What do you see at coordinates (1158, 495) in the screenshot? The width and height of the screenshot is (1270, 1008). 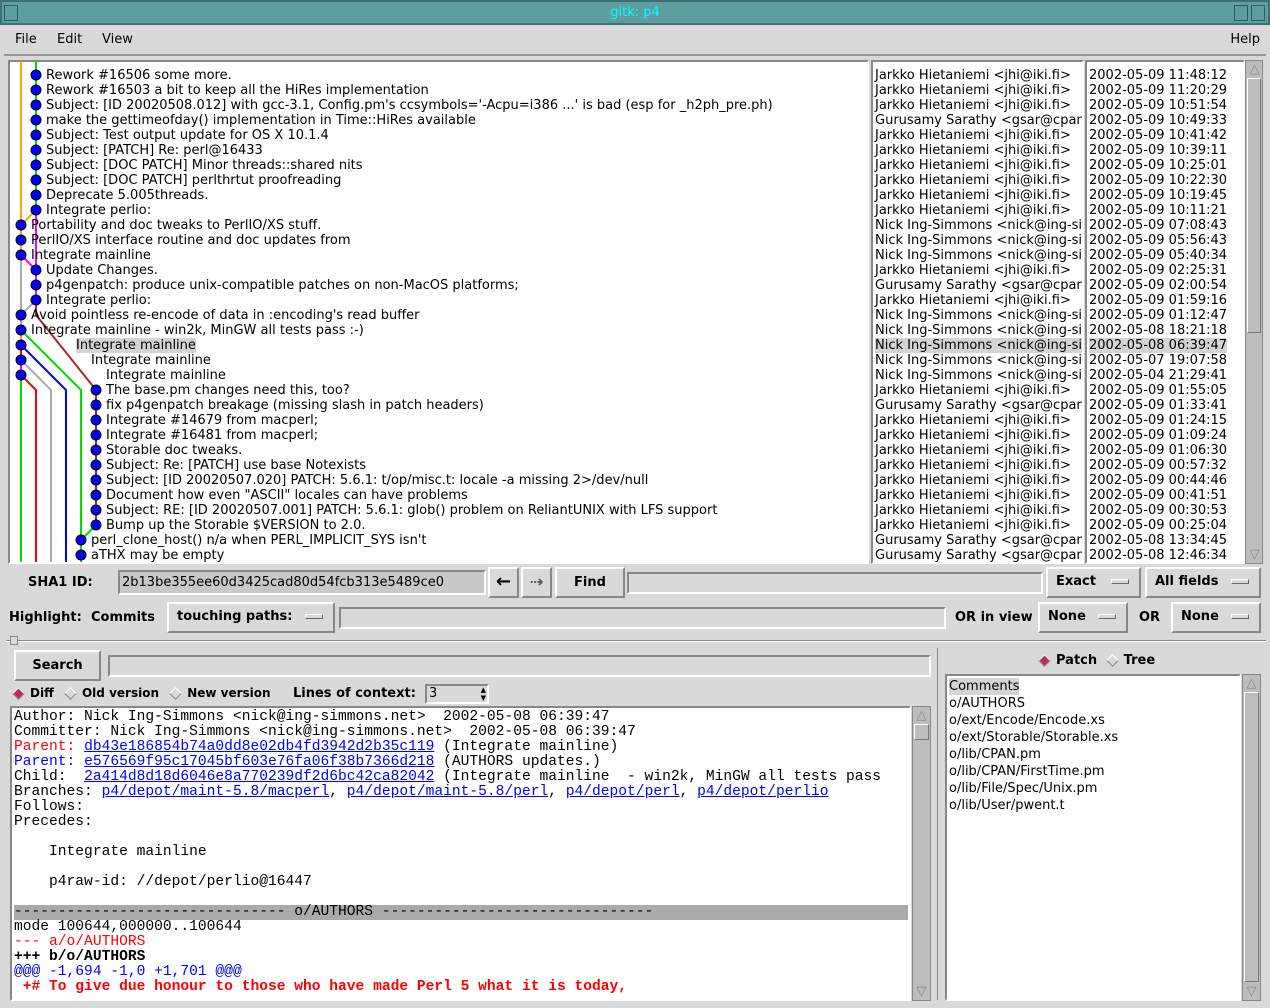 I see `commit-date: 2002-05-09 00:41:51` at bounding box center [1158, 495].